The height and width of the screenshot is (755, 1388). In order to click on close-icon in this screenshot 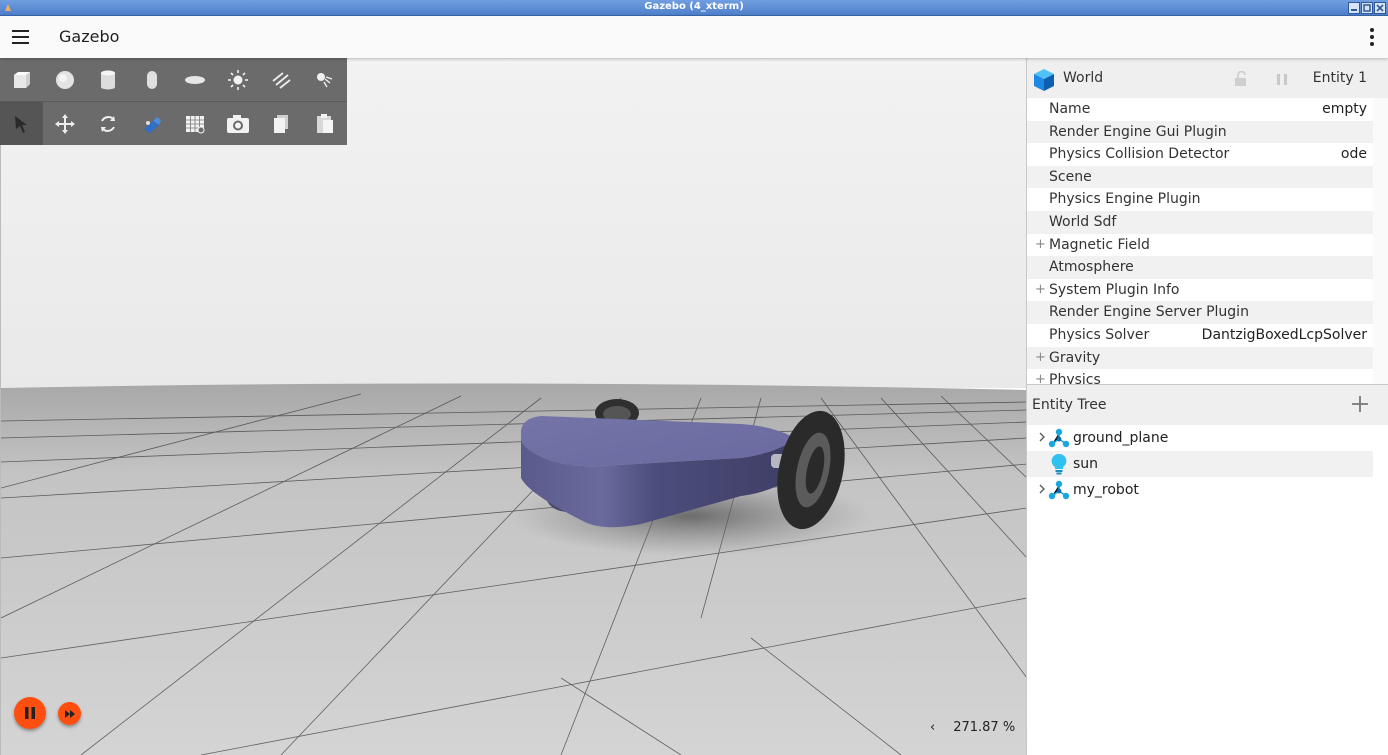, I will do `click(1380, 8)`.